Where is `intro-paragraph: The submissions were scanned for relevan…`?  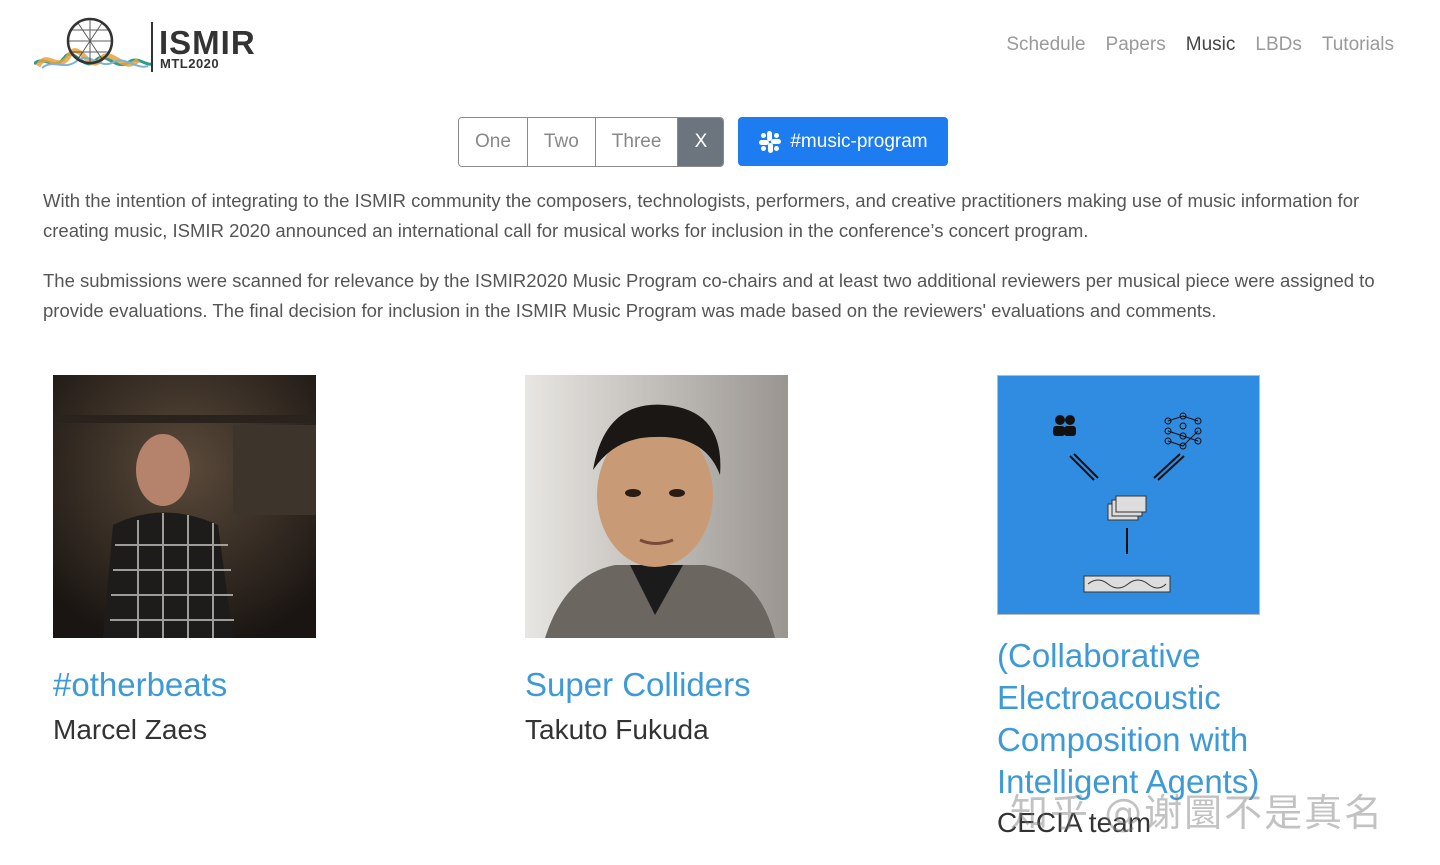
intro-paragraph: The submissions were scanned for relevan… is located at coordinates (709, 295).